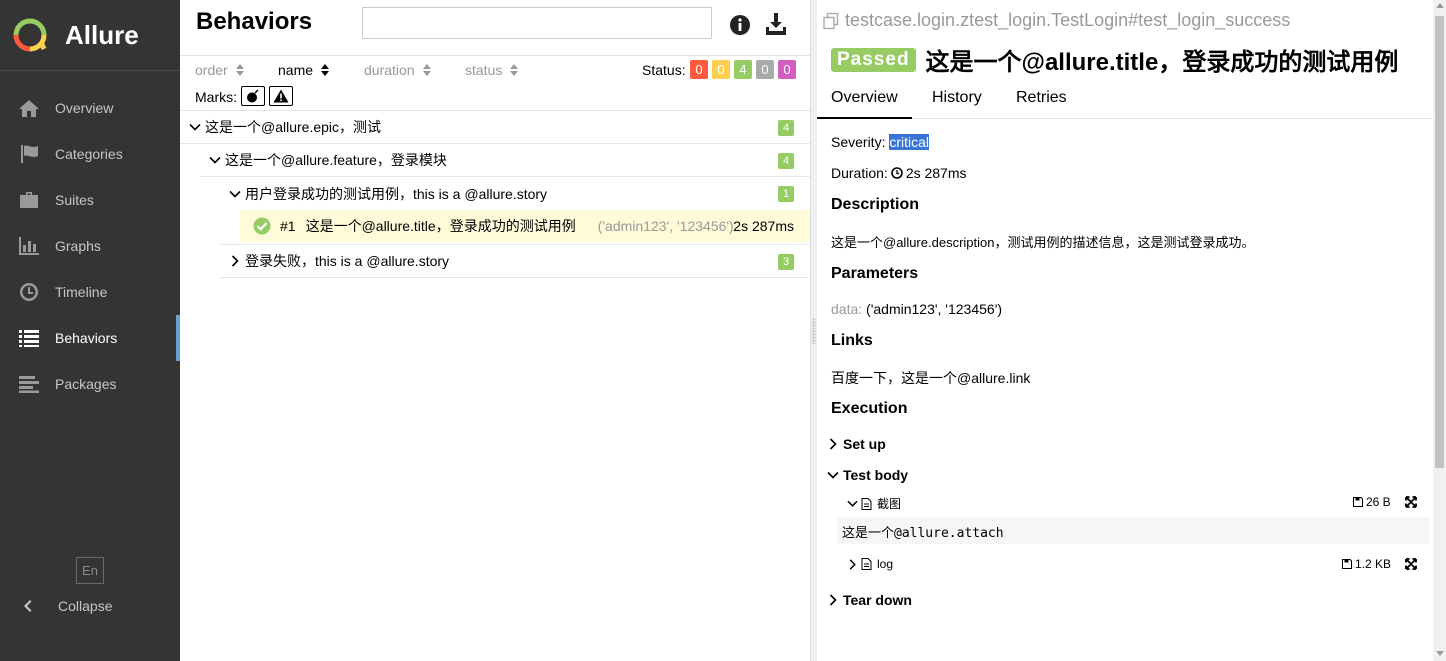 The image size is (1446, 661). I want to click on group-count-badge: 4, so click(786, 161).